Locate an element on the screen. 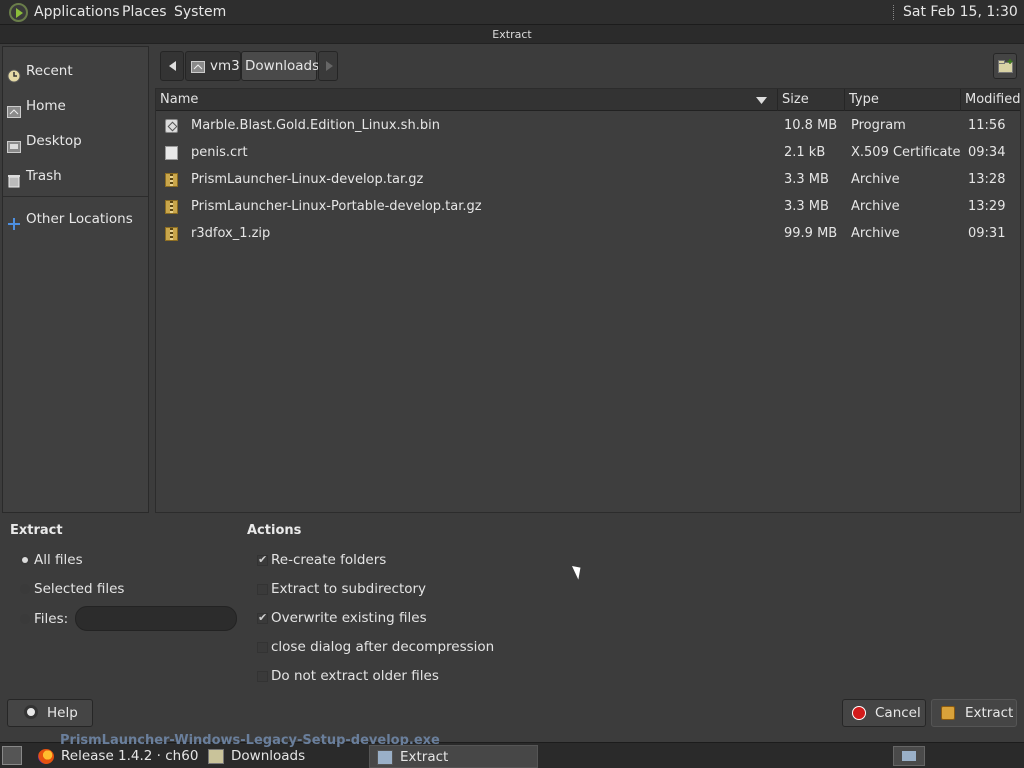 The height and width of the screenshot is (768, 1024). chevron-right-icon is located at coordinates (329, 66).